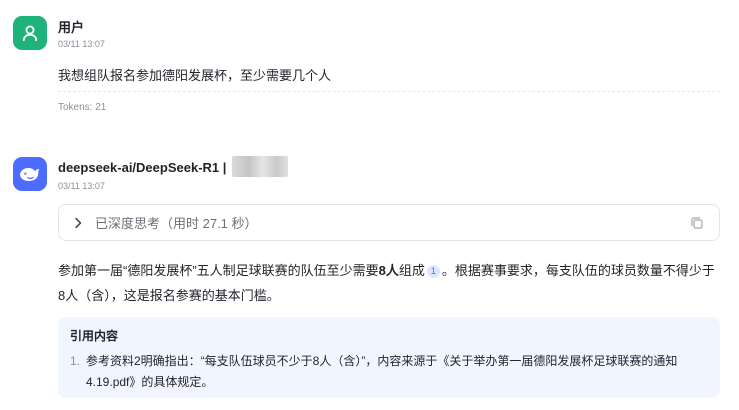 The image size is (739, 410). I want to click on user-message-text: 我想组队报名参加德阳发展杯，至少需要几个人, so click(195, 75).